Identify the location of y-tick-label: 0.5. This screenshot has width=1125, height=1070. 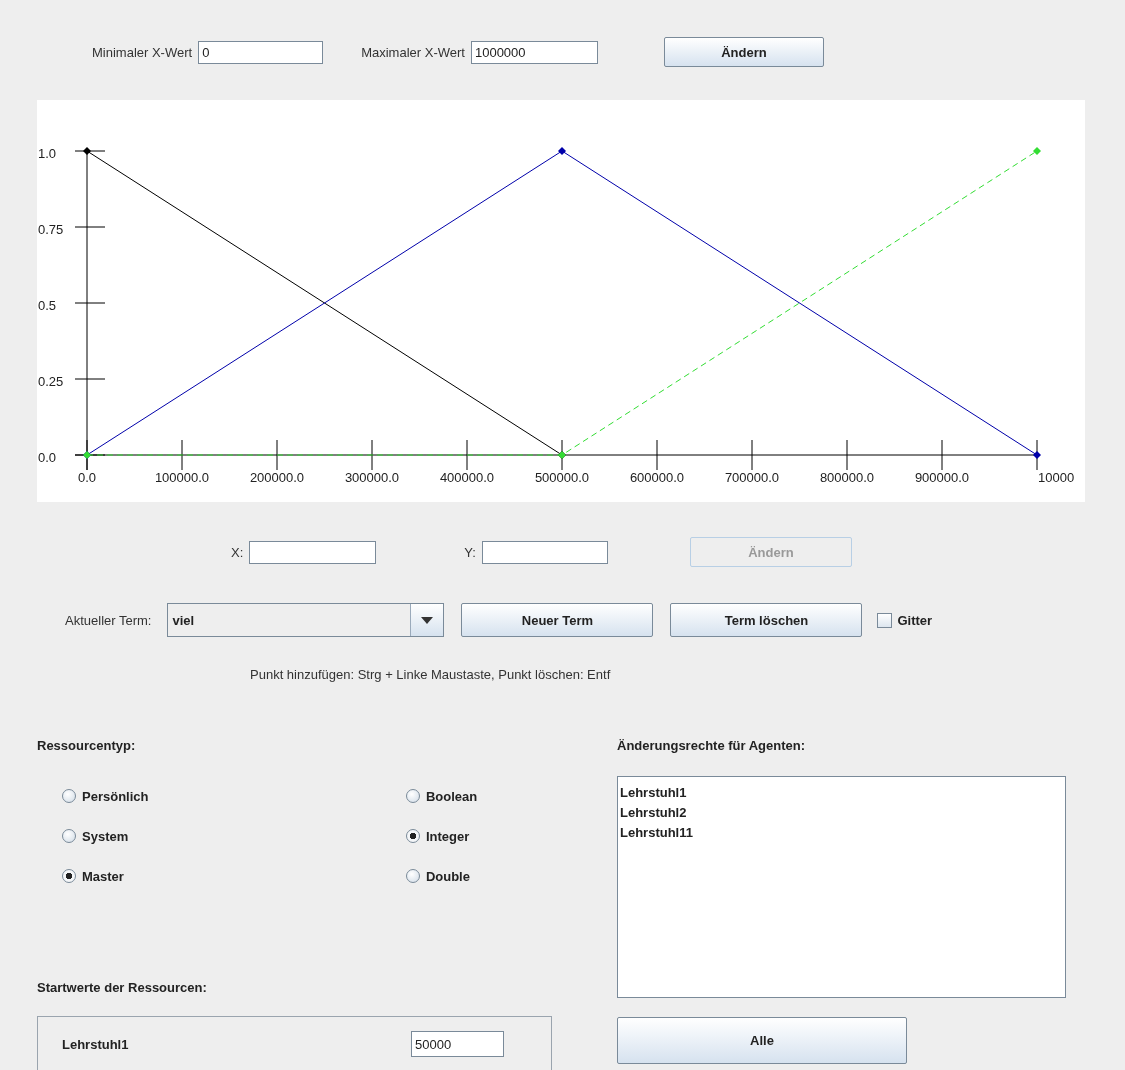
(47, 305).